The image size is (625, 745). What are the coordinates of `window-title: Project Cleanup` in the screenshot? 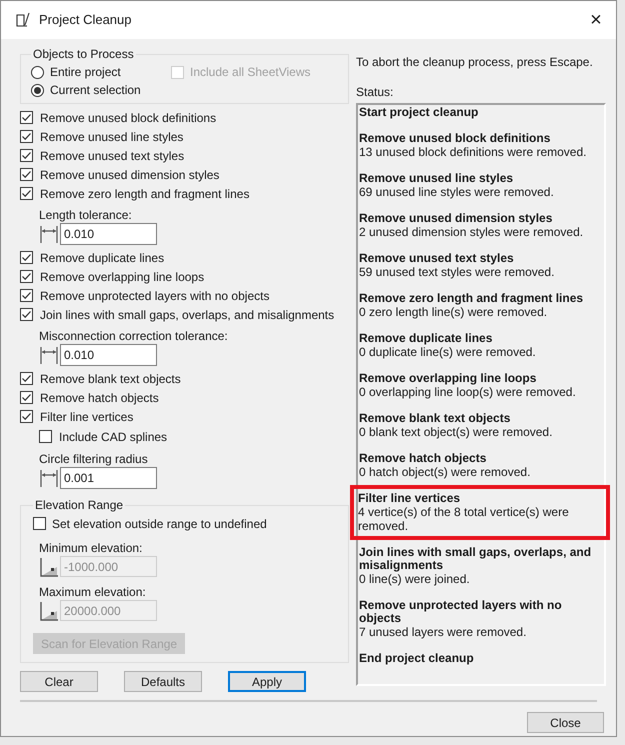 It's located at (85, 20).